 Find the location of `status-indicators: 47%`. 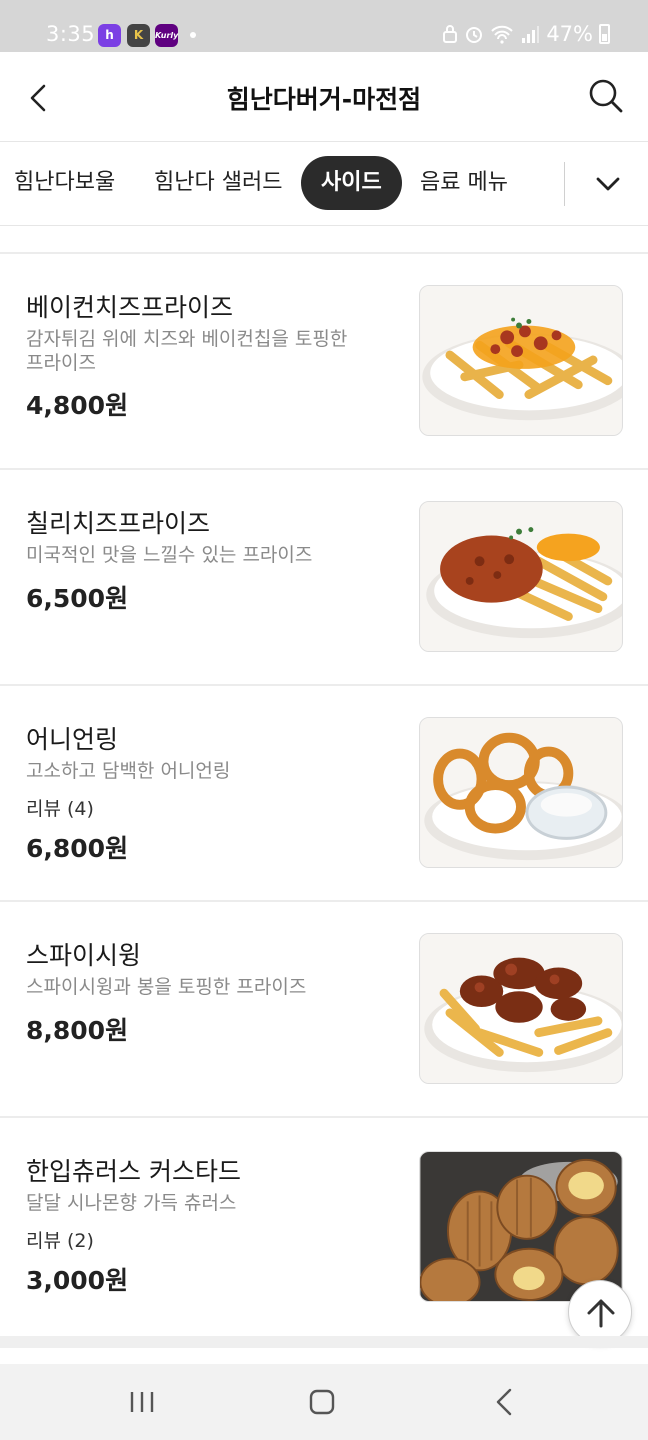

status-indicators: 47% is located at coordinates (526, 34).